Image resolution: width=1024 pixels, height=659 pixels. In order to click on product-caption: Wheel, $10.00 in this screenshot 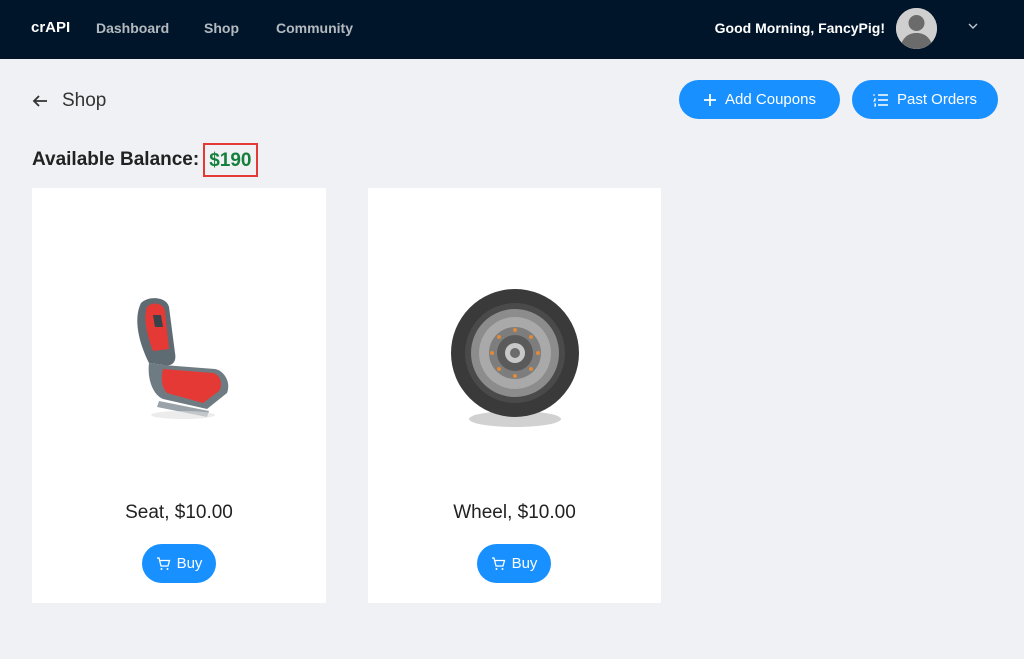, I will do `click(514, 512)`.